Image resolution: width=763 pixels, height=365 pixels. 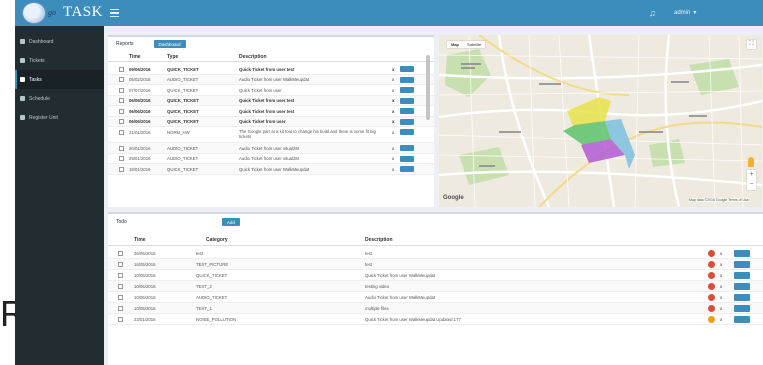 I want to click on column-header: Description, so click(x=253, y=57).